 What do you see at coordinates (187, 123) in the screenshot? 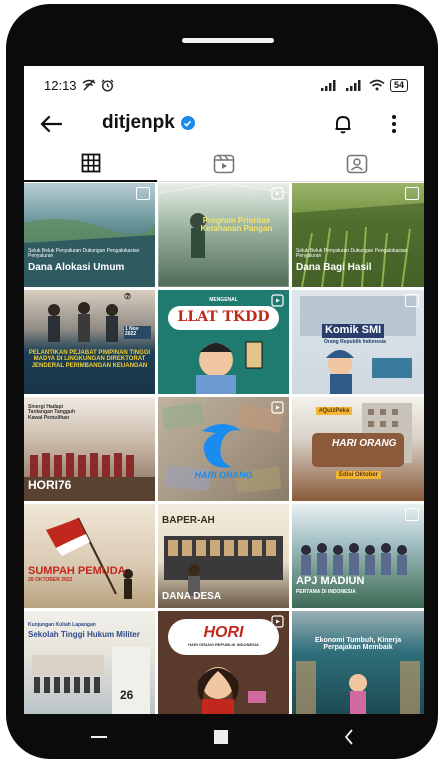
I see `verified-badge-icon` at bounding box center [187, 123].